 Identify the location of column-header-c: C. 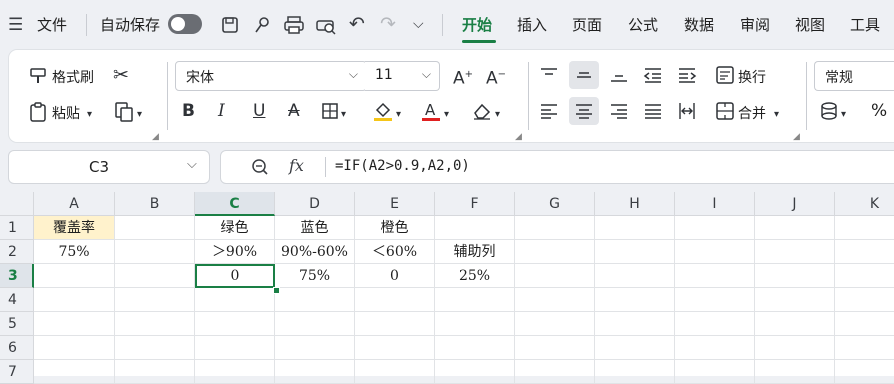
(235, 204).